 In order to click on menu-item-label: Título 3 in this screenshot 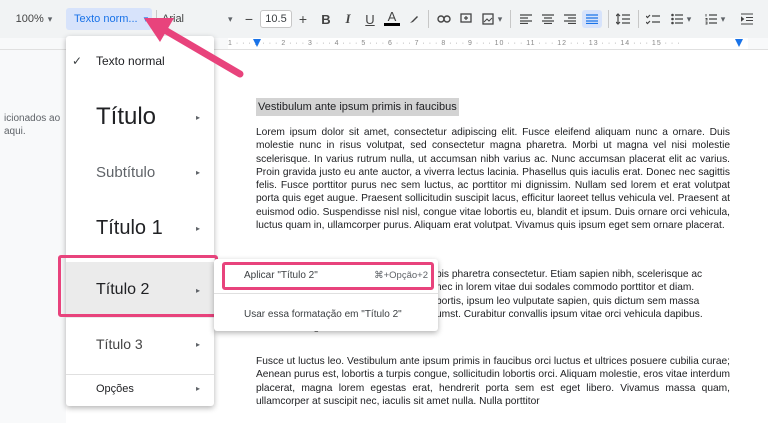, I will do `click(119, 344)`.